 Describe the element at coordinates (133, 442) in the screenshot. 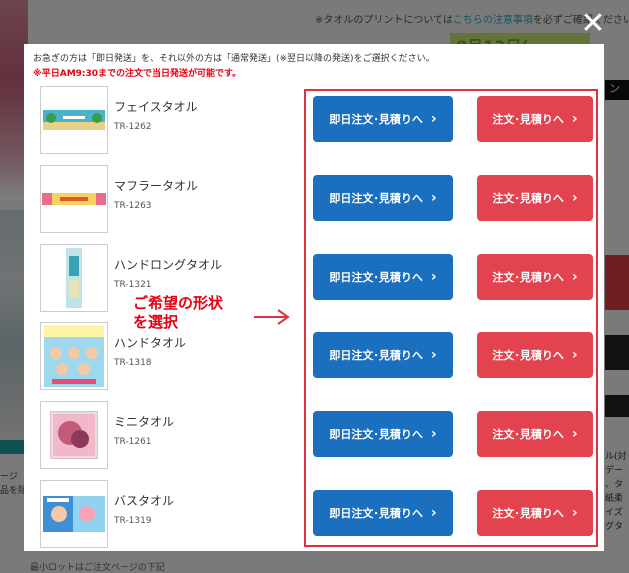

I see `product-code: TR-1261` at that location.